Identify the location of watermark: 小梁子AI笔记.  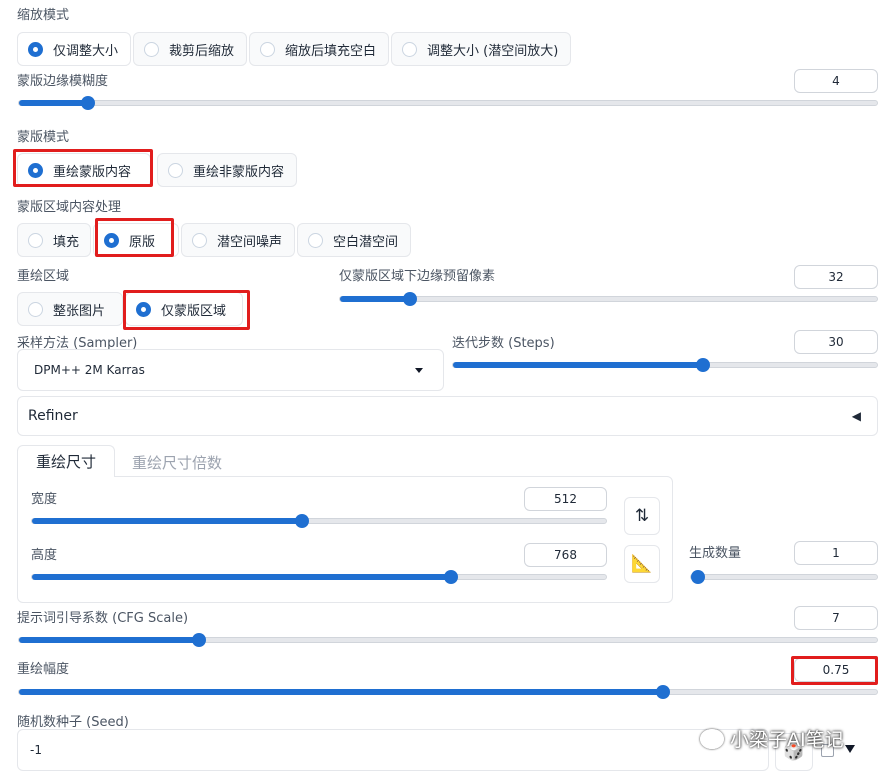
(772, 738).